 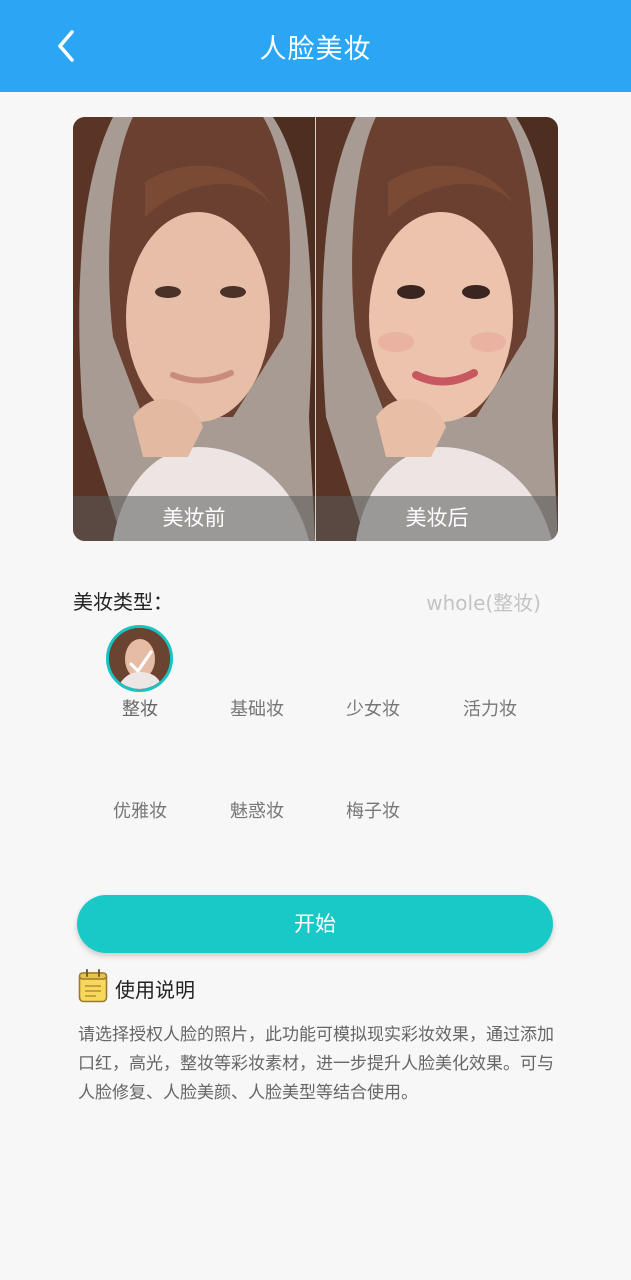 I want to click on instructions-title: 使用说明, so click(x=155, y=990).